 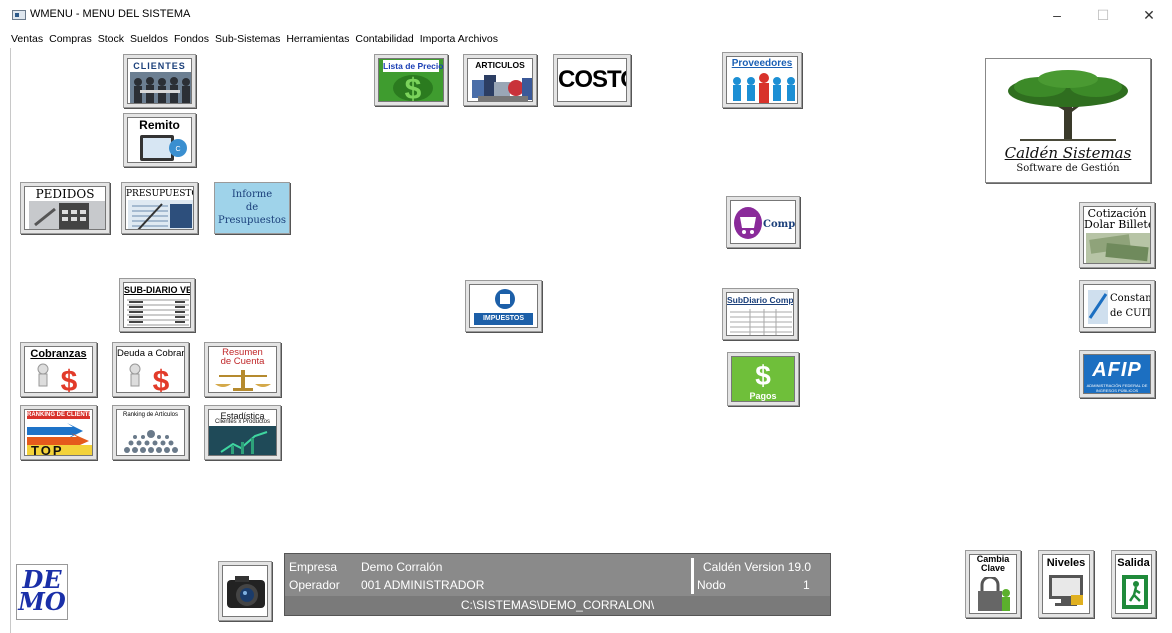 What do you see at coordinates (151, 353) in the screenshot?
I see `deuda-cobrar-label: Deuda a Cobrar` at bounding box center [151, 353].